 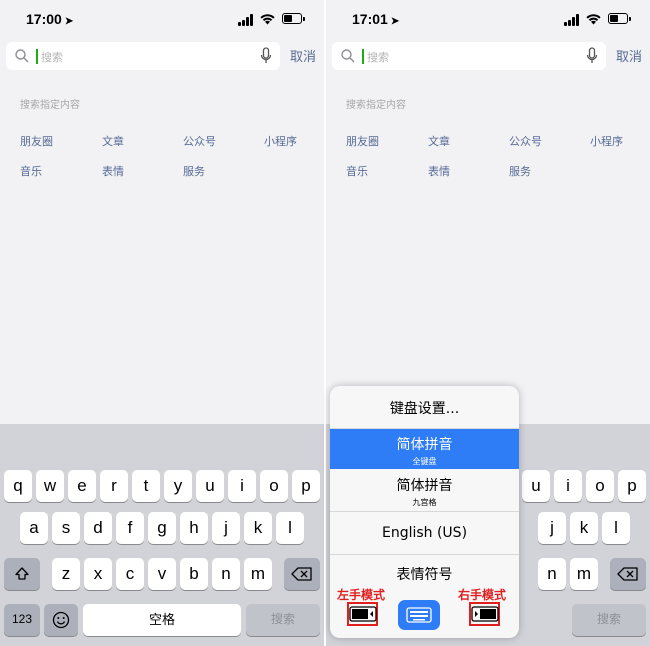 I want to click on shift-key, so click(x=22, y=574).